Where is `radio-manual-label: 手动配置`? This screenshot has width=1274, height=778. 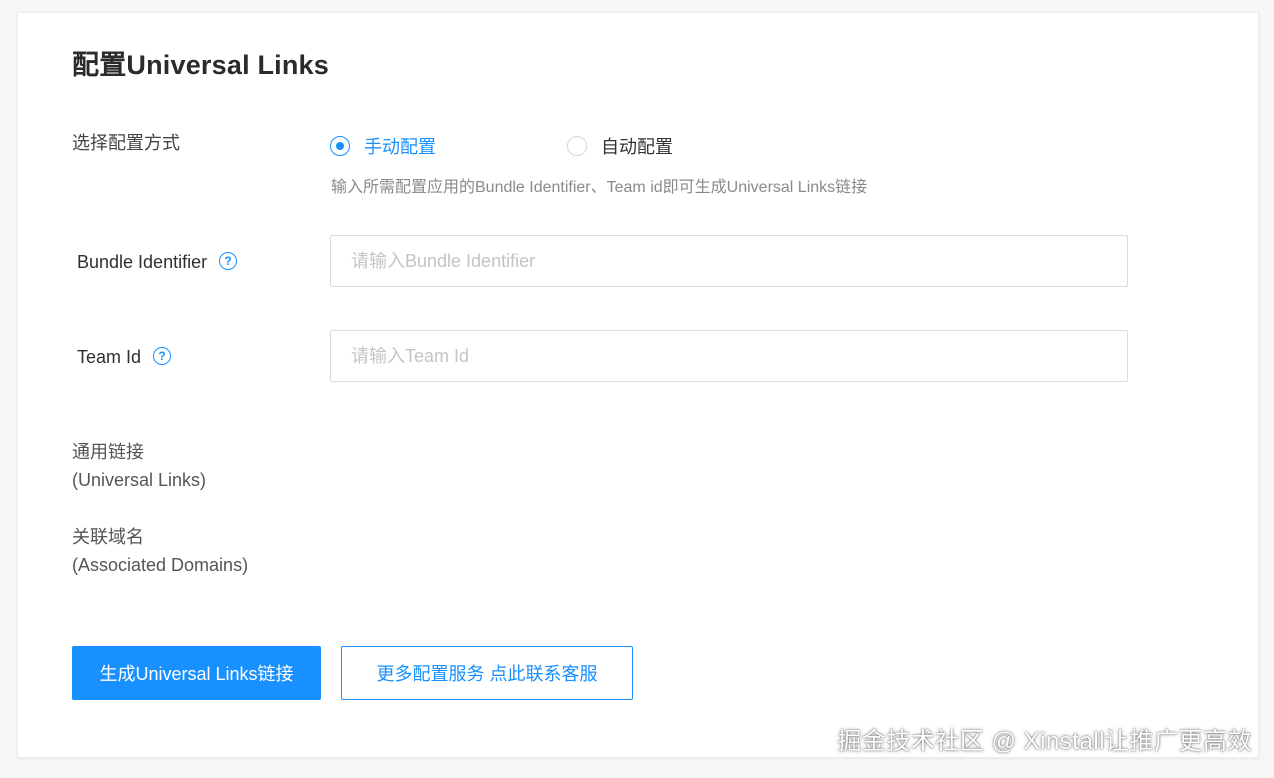
radio-manual-label: 手动配置 is located at coordinates (400, 147).